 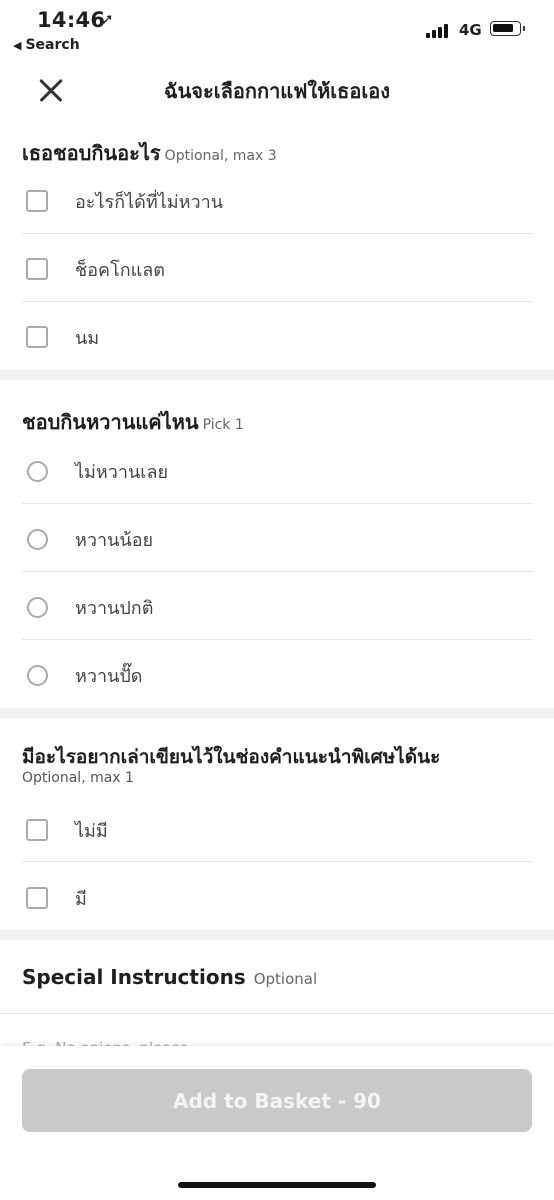 I want to click on option-label: อะไรก็ได้ที่ไม่หวาน, so click(x=149, y=202).